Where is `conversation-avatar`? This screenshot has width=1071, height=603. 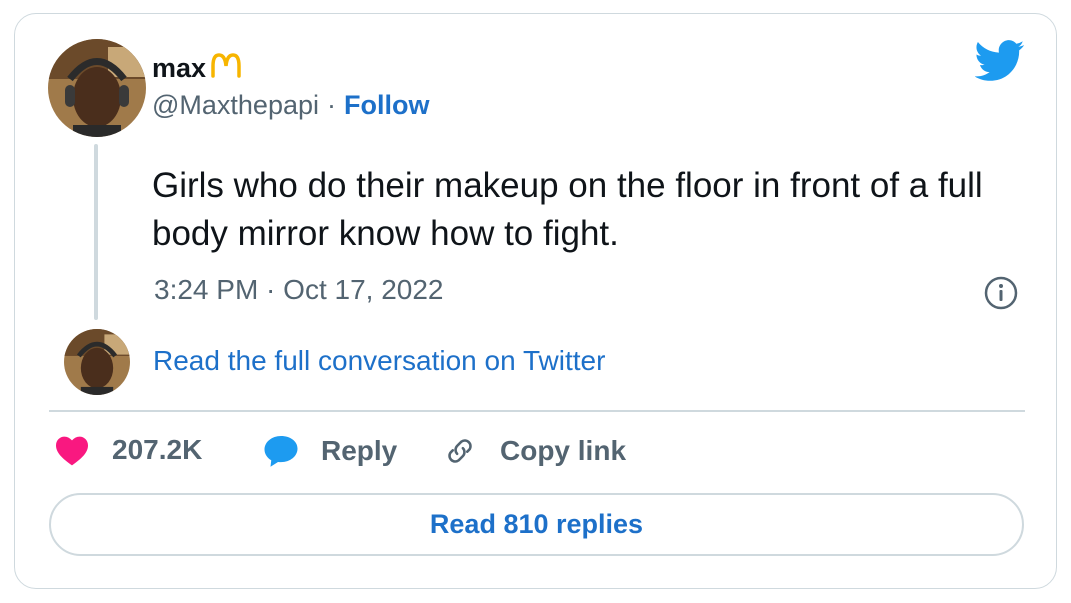
conversation-avatar is located at coordinates (97, 362).